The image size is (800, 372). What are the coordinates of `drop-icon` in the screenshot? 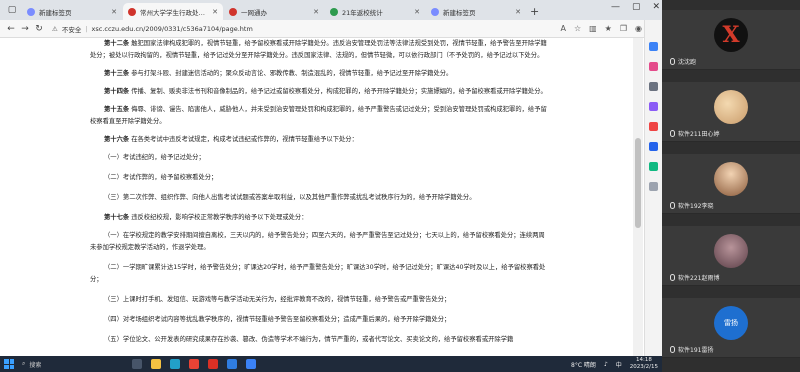 It's located at (653, 166).